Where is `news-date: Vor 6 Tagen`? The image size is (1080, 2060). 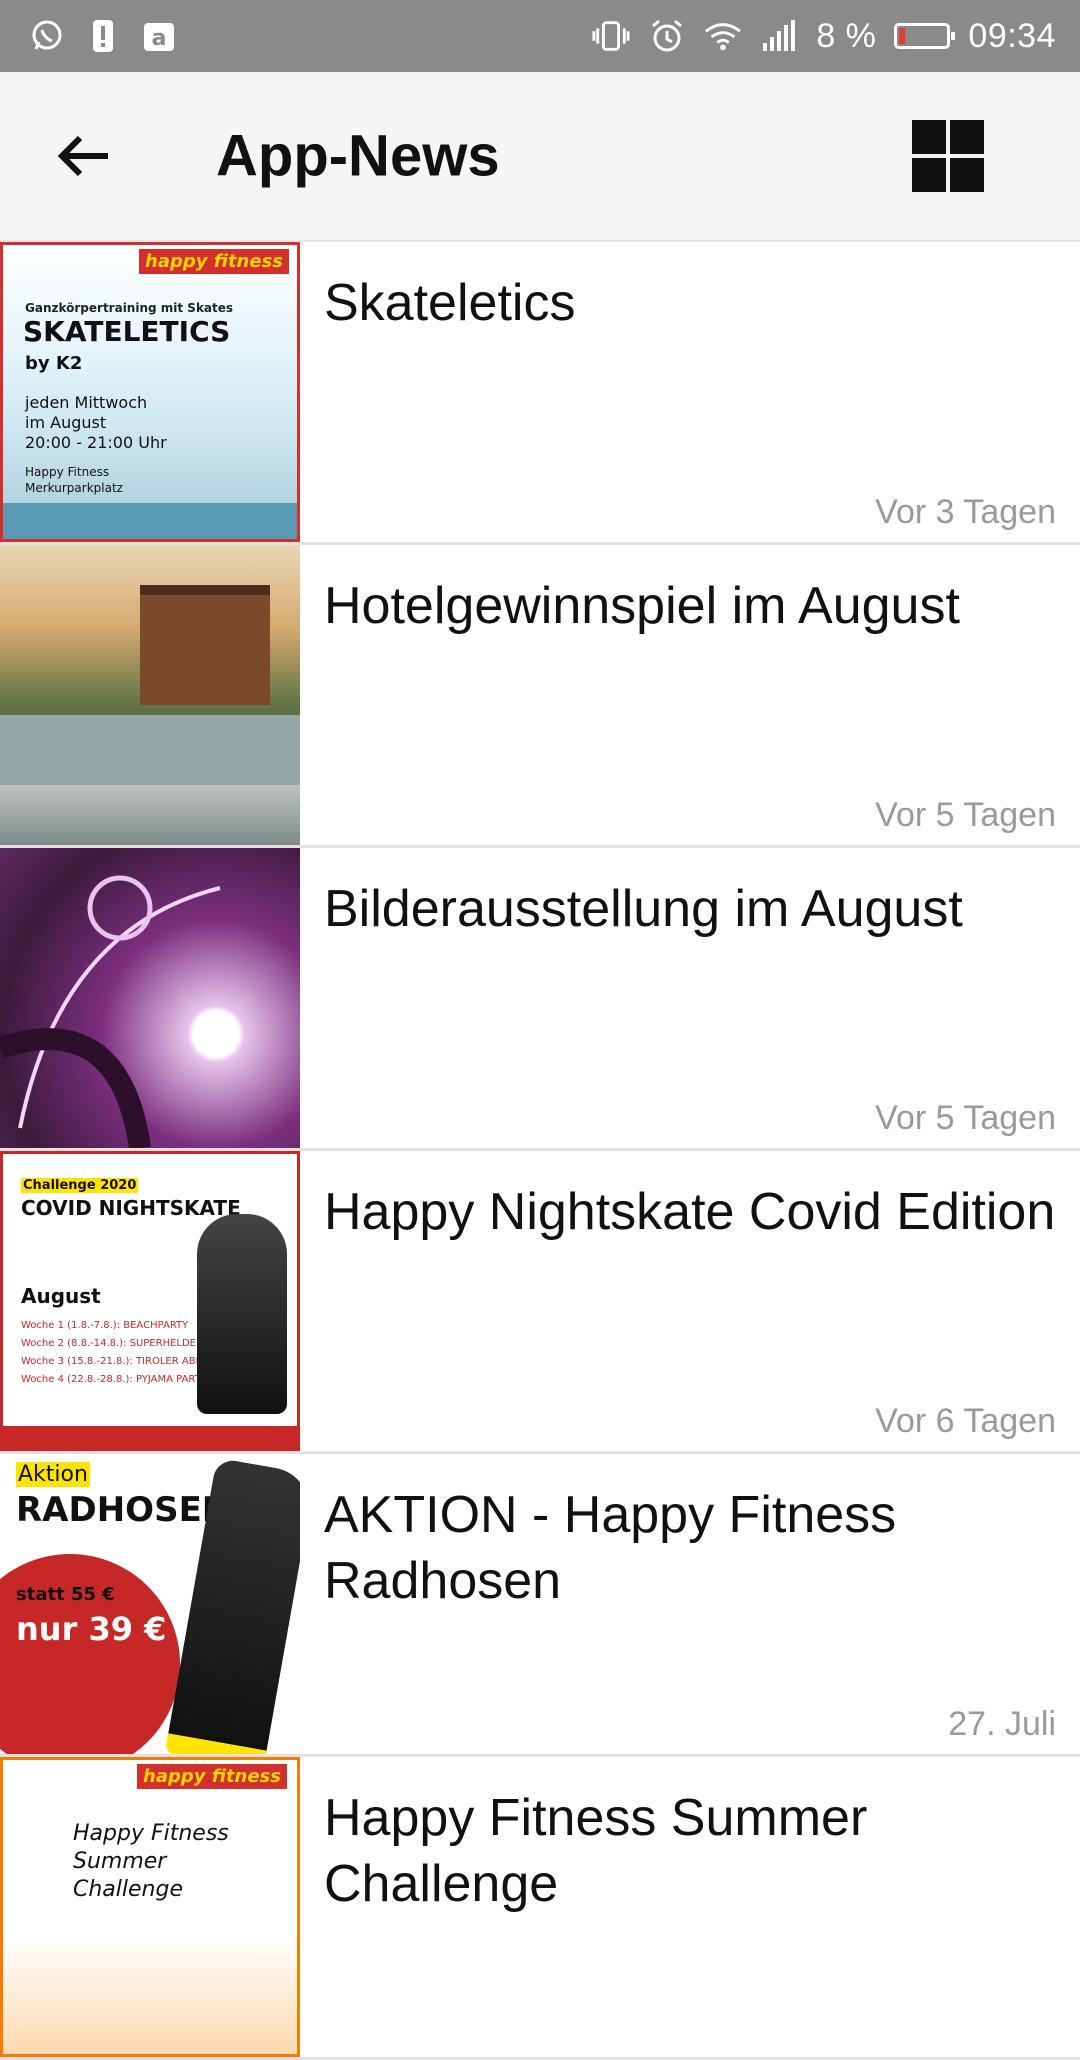
news-date: Vor 6 Tagen is located at coordinates (965, 1421).